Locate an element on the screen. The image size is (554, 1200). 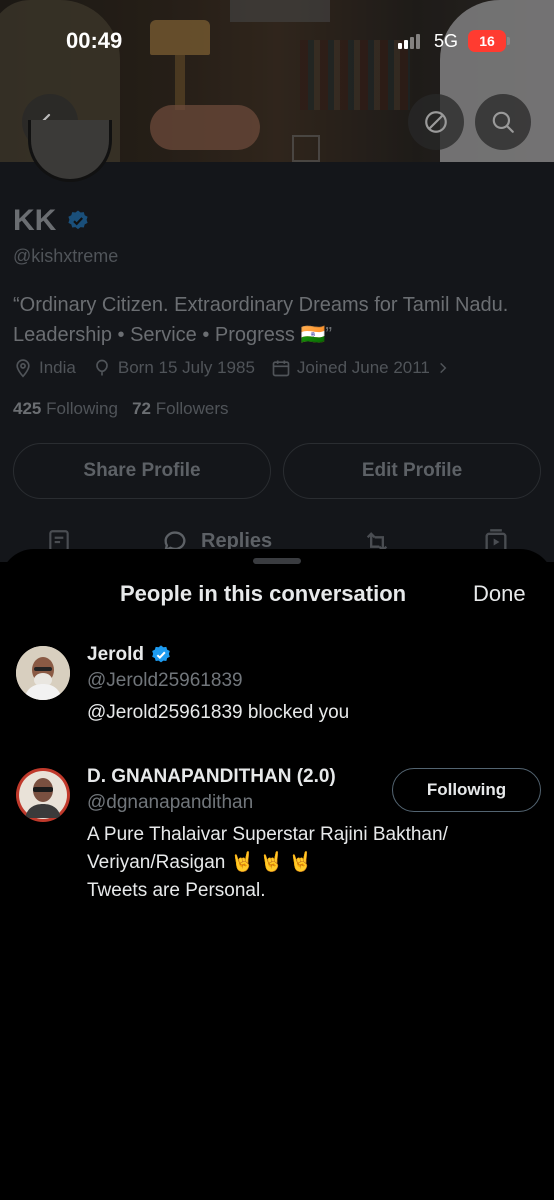
sheet-title: People in this conversation is located at coordinates (263, 593).